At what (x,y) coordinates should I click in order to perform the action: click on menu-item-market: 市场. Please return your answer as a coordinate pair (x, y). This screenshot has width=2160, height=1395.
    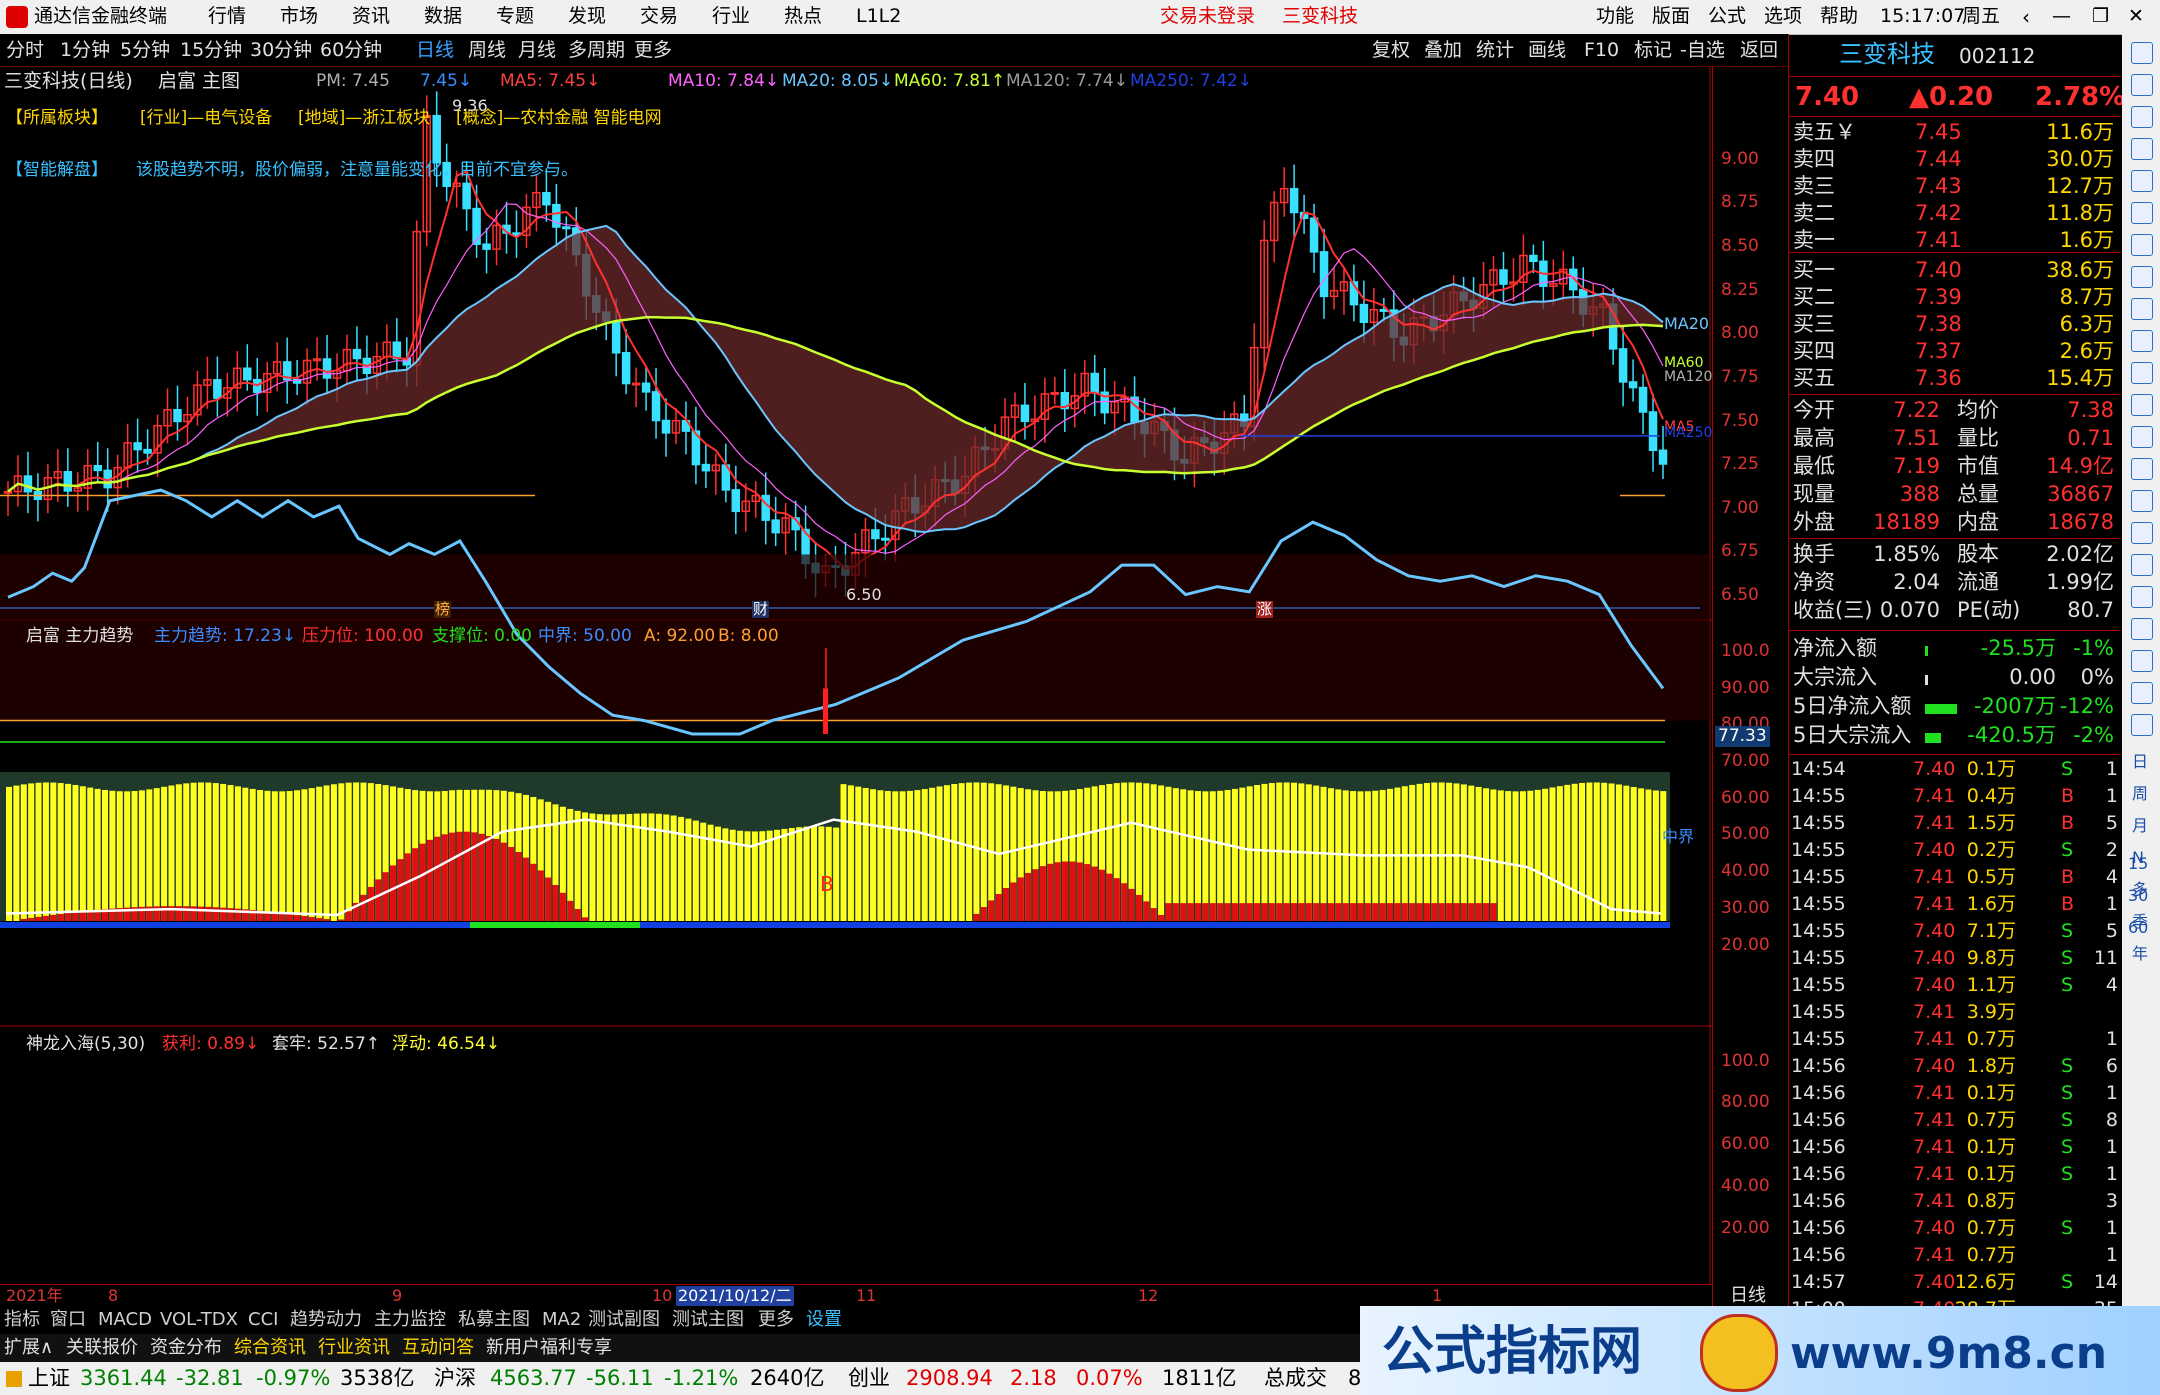
    Looking at the image, I should click on (299, 16).